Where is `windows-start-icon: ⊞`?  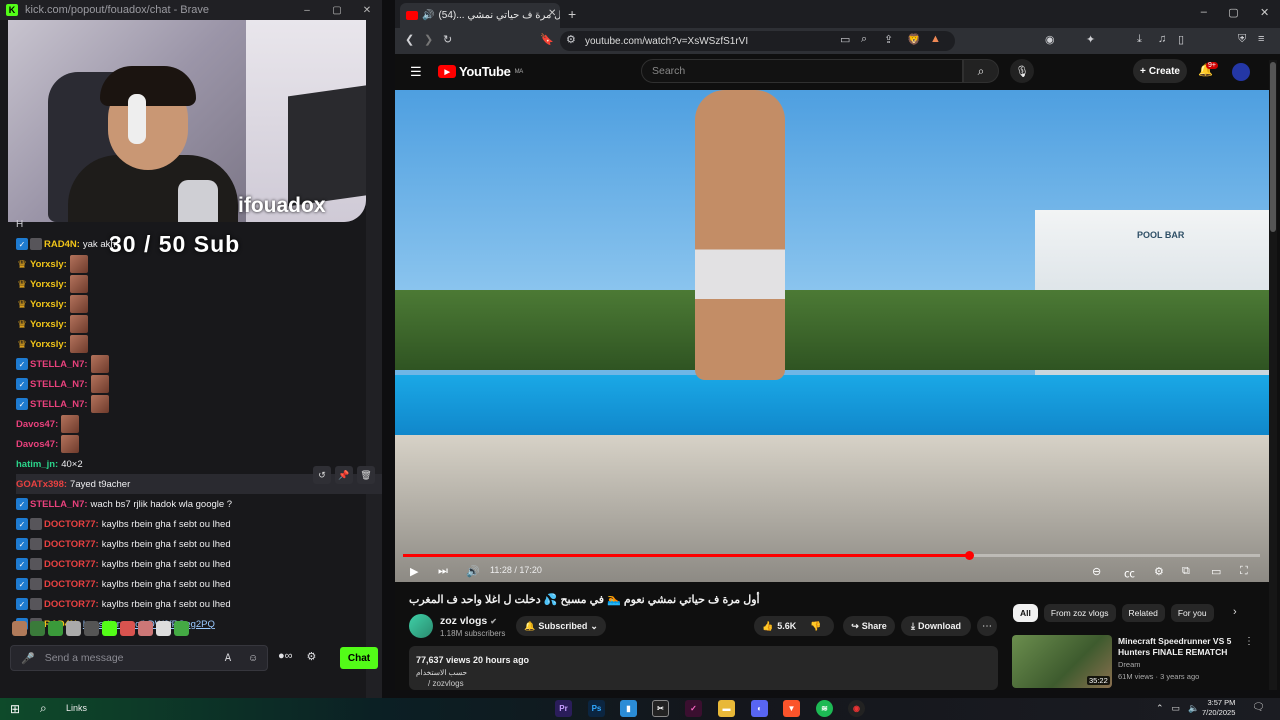
windows-start-icon: ⊞ is located at coordinates (15, 709).